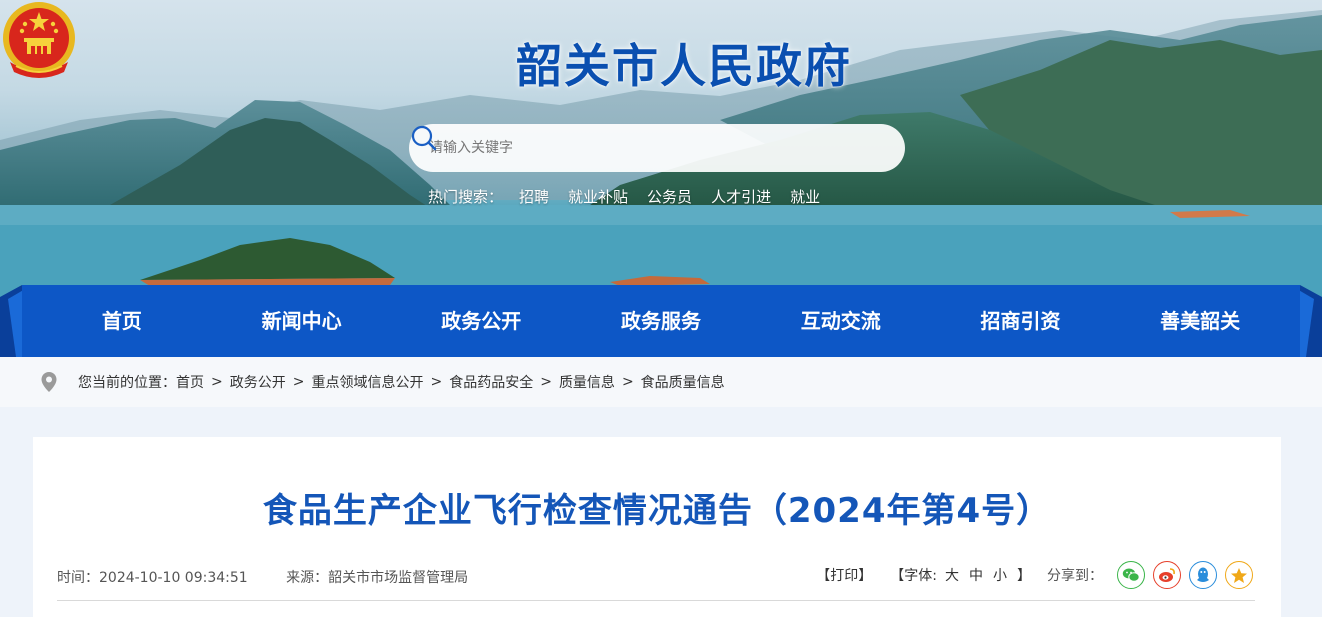  What do you see at coordinates (598, 196) in the screenshot?
I see `hot-search-link: 就业补贴` at bounding box center [598, 196].